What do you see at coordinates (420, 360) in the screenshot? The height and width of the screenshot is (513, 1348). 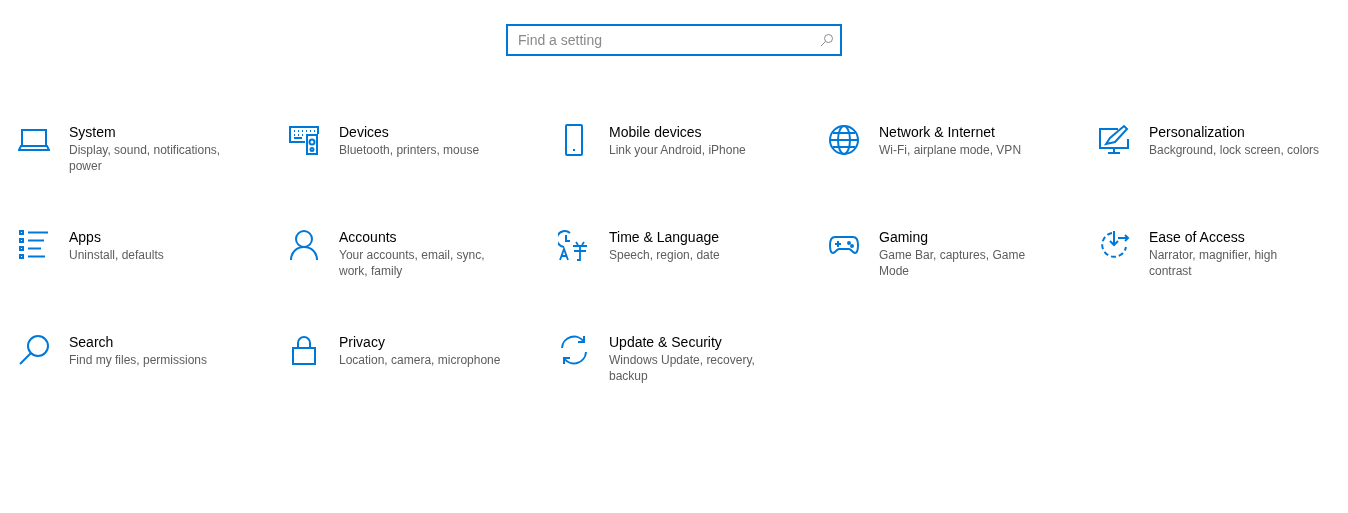 I see `category-description: Location, camera, microphone` at bounding box center [420, 360].